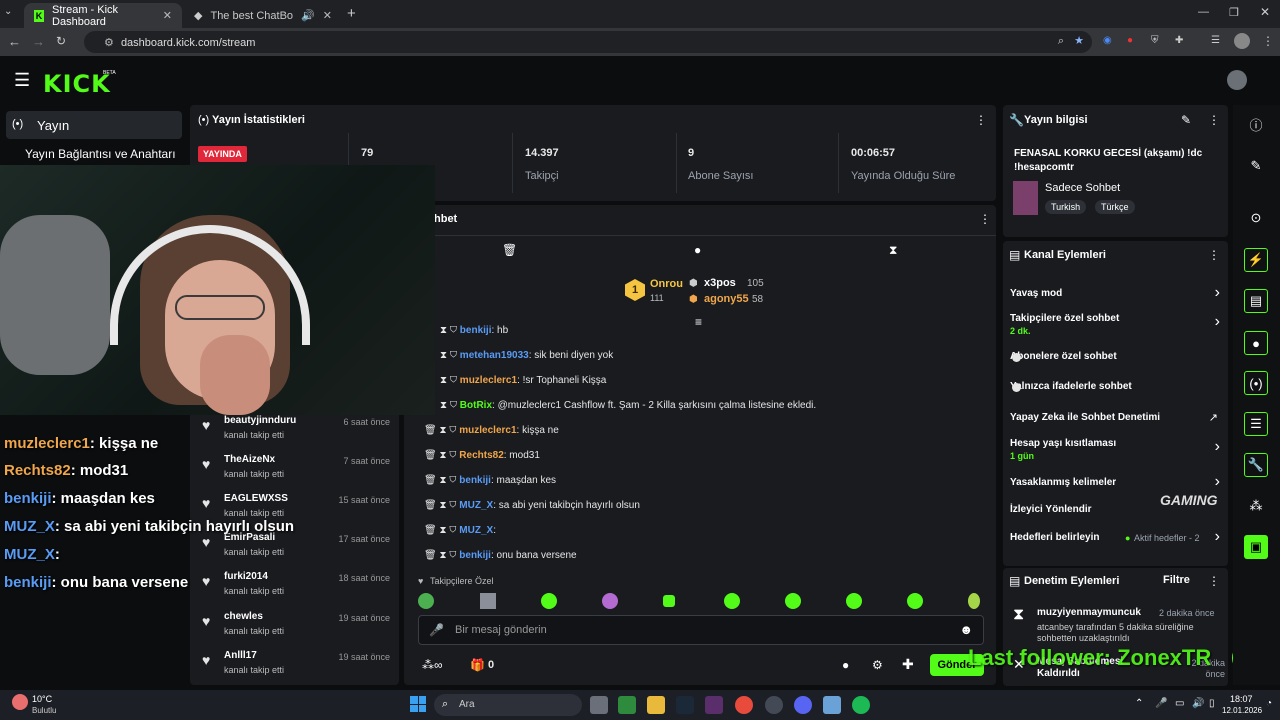  I want to click on tag-chip: Türkçe, so click(1115, 207).